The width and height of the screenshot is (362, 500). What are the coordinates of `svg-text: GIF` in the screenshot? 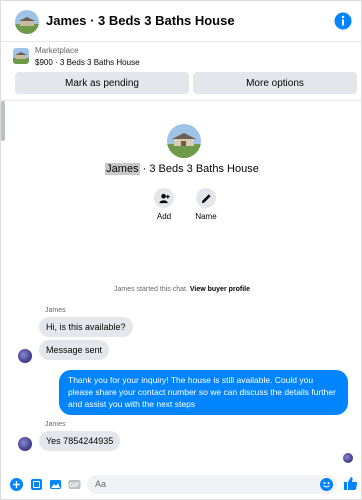 It's located at (75, 486).